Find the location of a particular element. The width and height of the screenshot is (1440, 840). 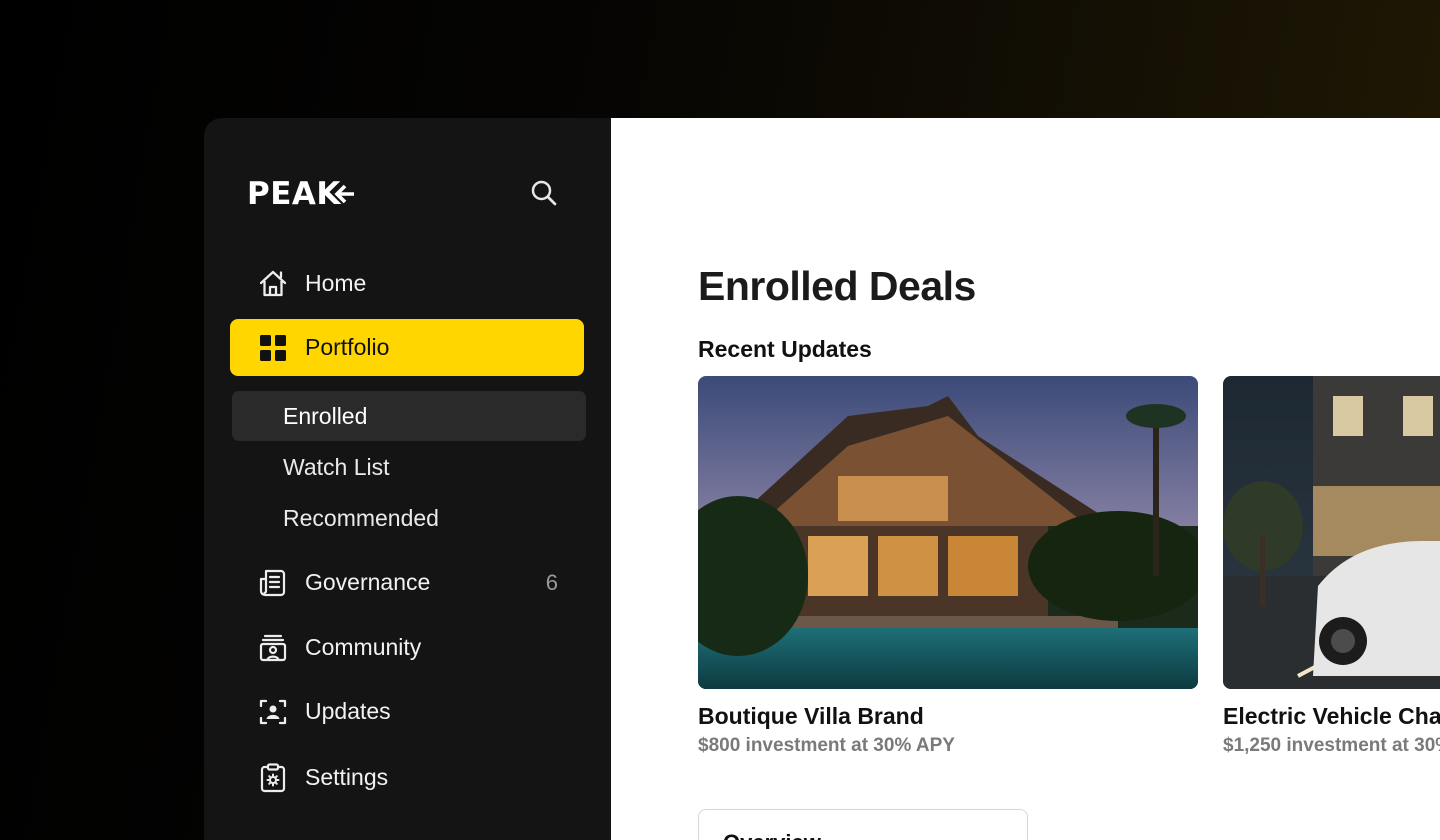

section-title-recent-updates: Recent Updates is located at coordinates (785, 349).